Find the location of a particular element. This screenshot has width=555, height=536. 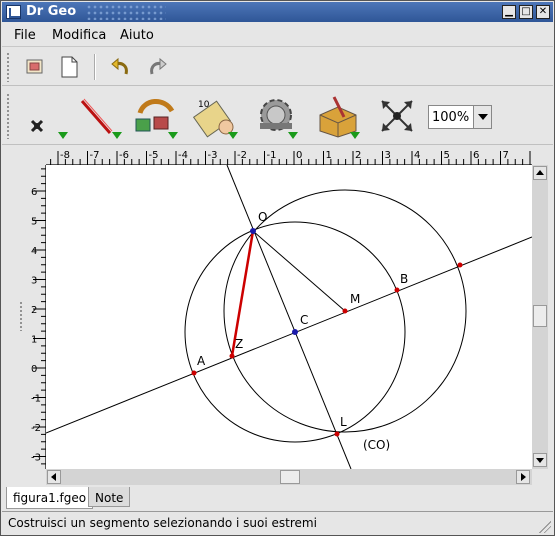

label-co: (CO) is located at coordinates (376, 445).